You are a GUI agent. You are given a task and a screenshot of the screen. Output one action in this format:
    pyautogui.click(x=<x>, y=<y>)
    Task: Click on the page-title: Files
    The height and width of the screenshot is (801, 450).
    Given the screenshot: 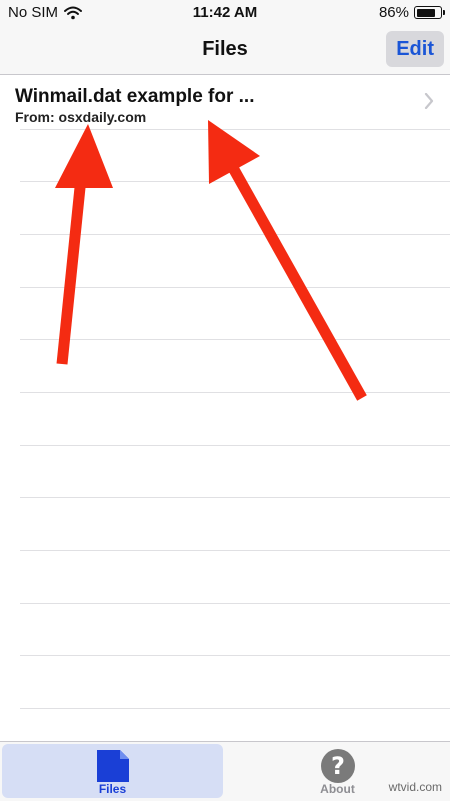 What is the action you would take?
    pyautogui.click(x=225, y=49)
    